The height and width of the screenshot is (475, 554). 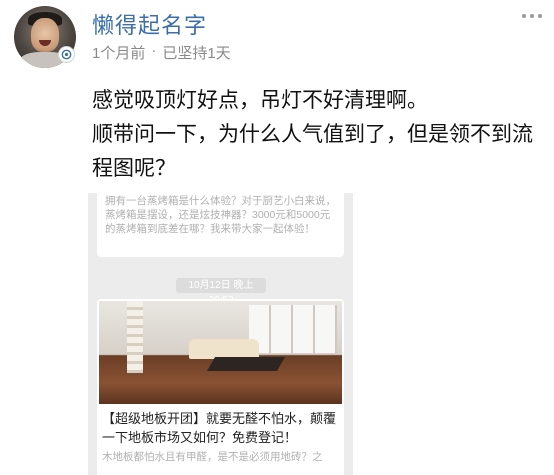 I want to click on post-line-2: 顺带问一下，为什么人气值到了，但是领不到流程图呢？, so click(x=312, y=151).